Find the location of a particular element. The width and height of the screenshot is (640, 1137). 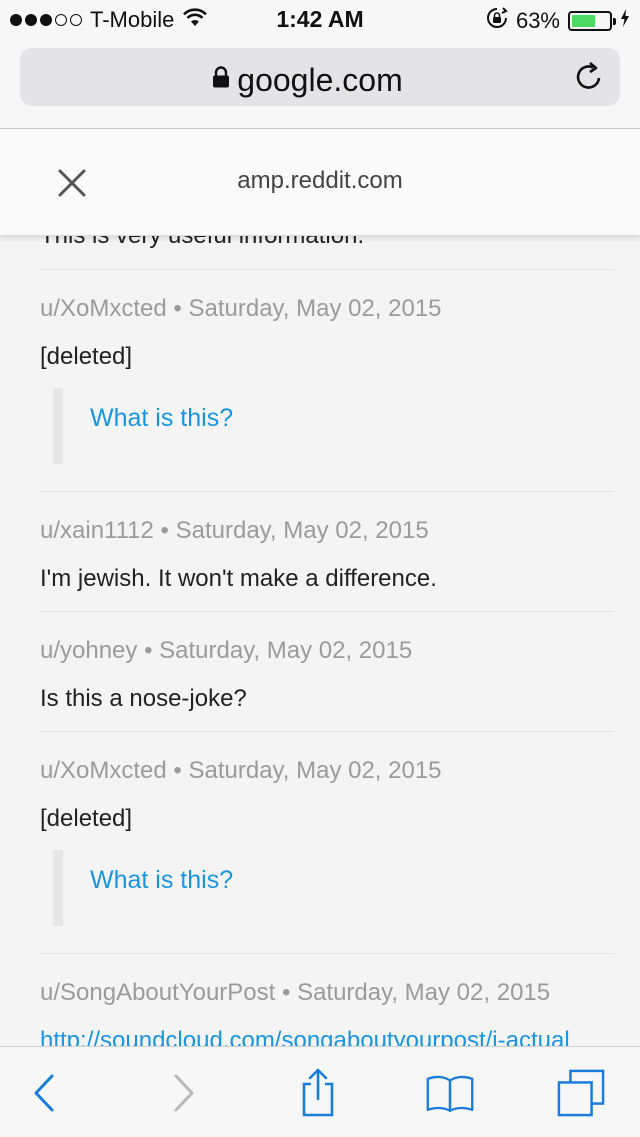

amp-source-domain: amp.reddit.com is located at coordinates (320, 180).